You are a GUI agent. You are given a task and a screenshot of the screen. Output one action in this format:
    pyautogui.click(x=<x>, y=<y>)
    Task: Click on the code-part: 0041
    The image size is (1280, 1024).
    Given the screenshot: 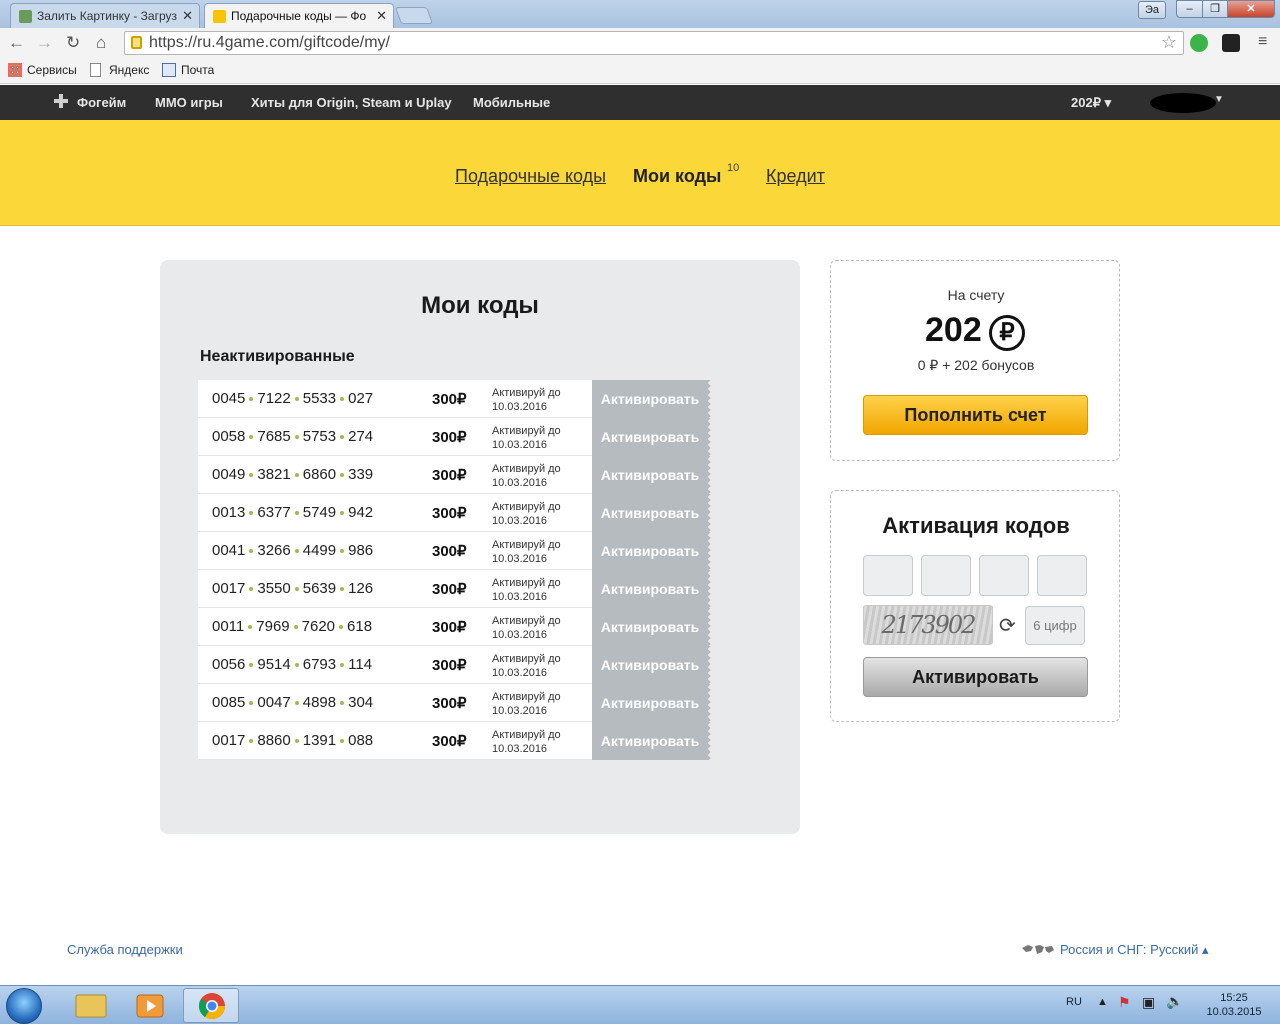 What is the action you would take?
    pyautogui.click(x=229, y=550)
    